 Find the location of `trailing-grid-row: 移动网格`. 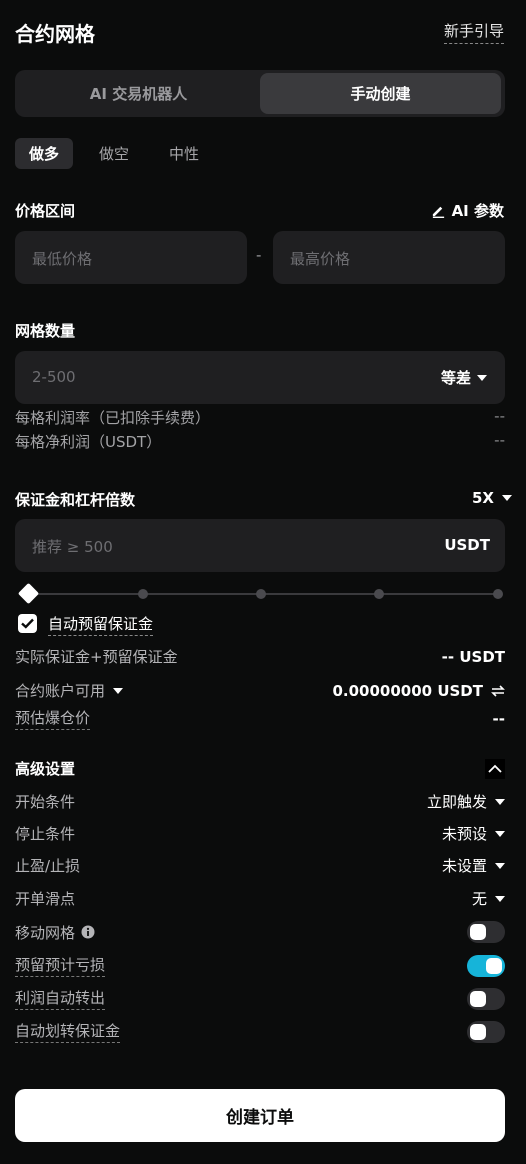

trailing-grid-row: 移动网格 is located at coordinates (260, 932).